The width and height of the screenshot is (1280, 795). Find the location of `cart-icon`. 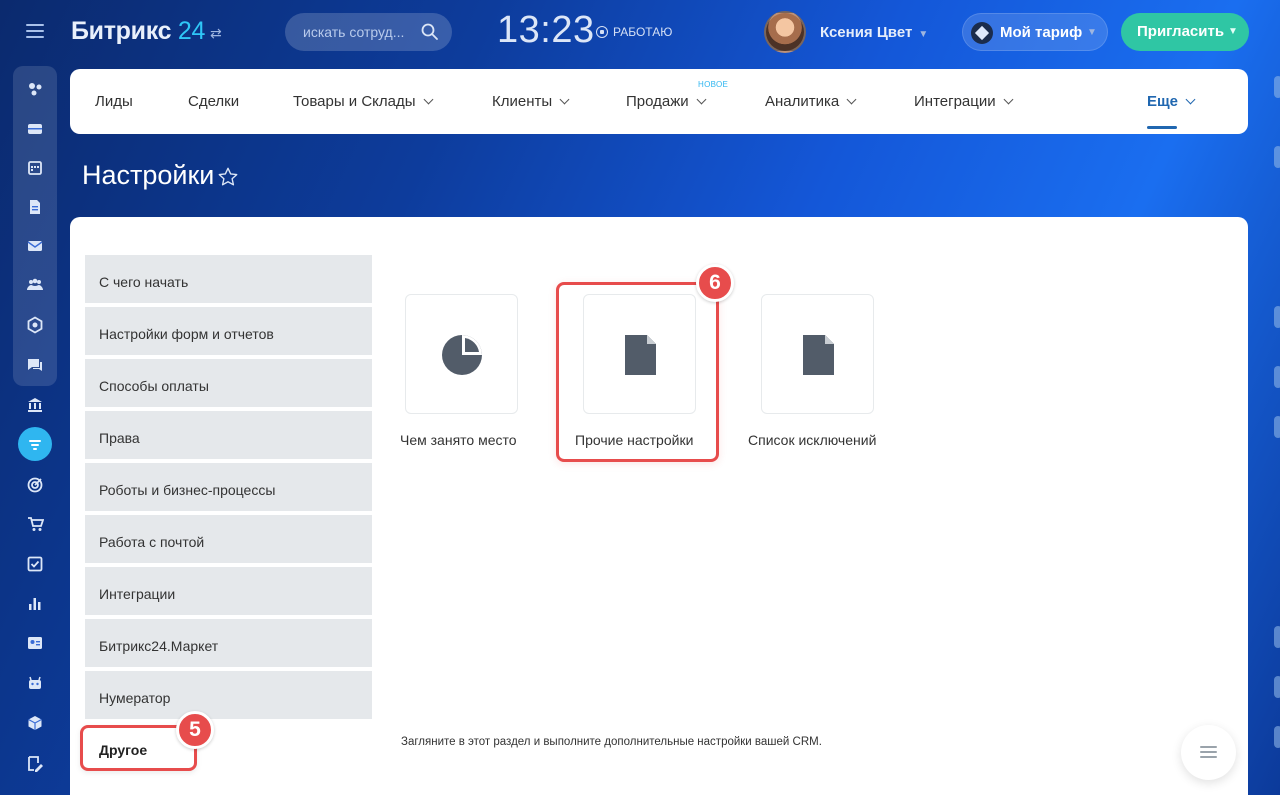

cart-icon is located at coordinates (35, 524).